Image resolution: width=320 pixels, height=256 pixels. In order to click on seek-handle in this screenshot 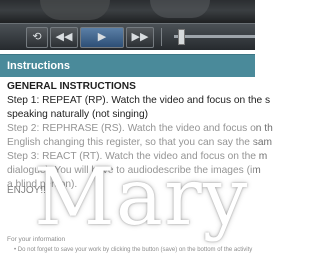, I will do `click(181, 37)`.